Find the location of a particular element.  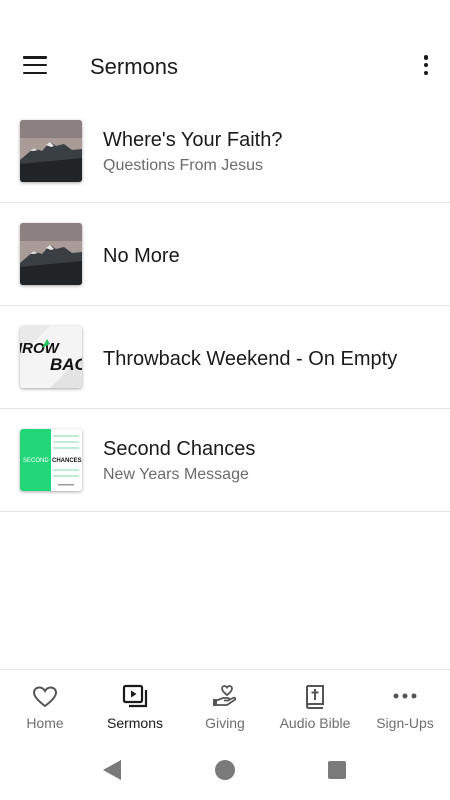

nav-label: Home is located at coordinates (45, 723).